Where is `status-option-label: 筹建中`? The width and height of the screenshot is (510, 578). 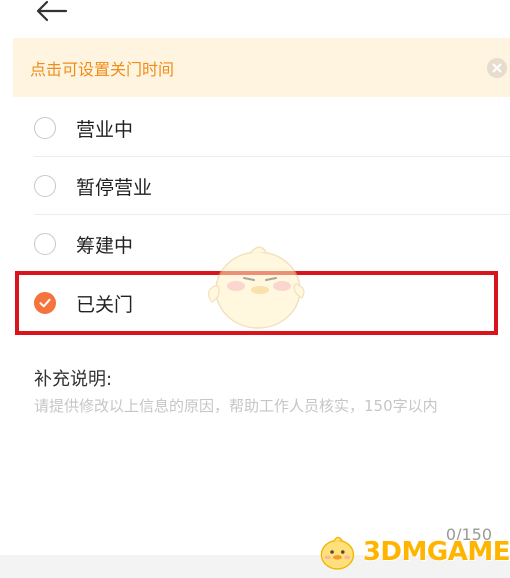
status-option-label: 筹建中 is located at coordinates (105, 245).